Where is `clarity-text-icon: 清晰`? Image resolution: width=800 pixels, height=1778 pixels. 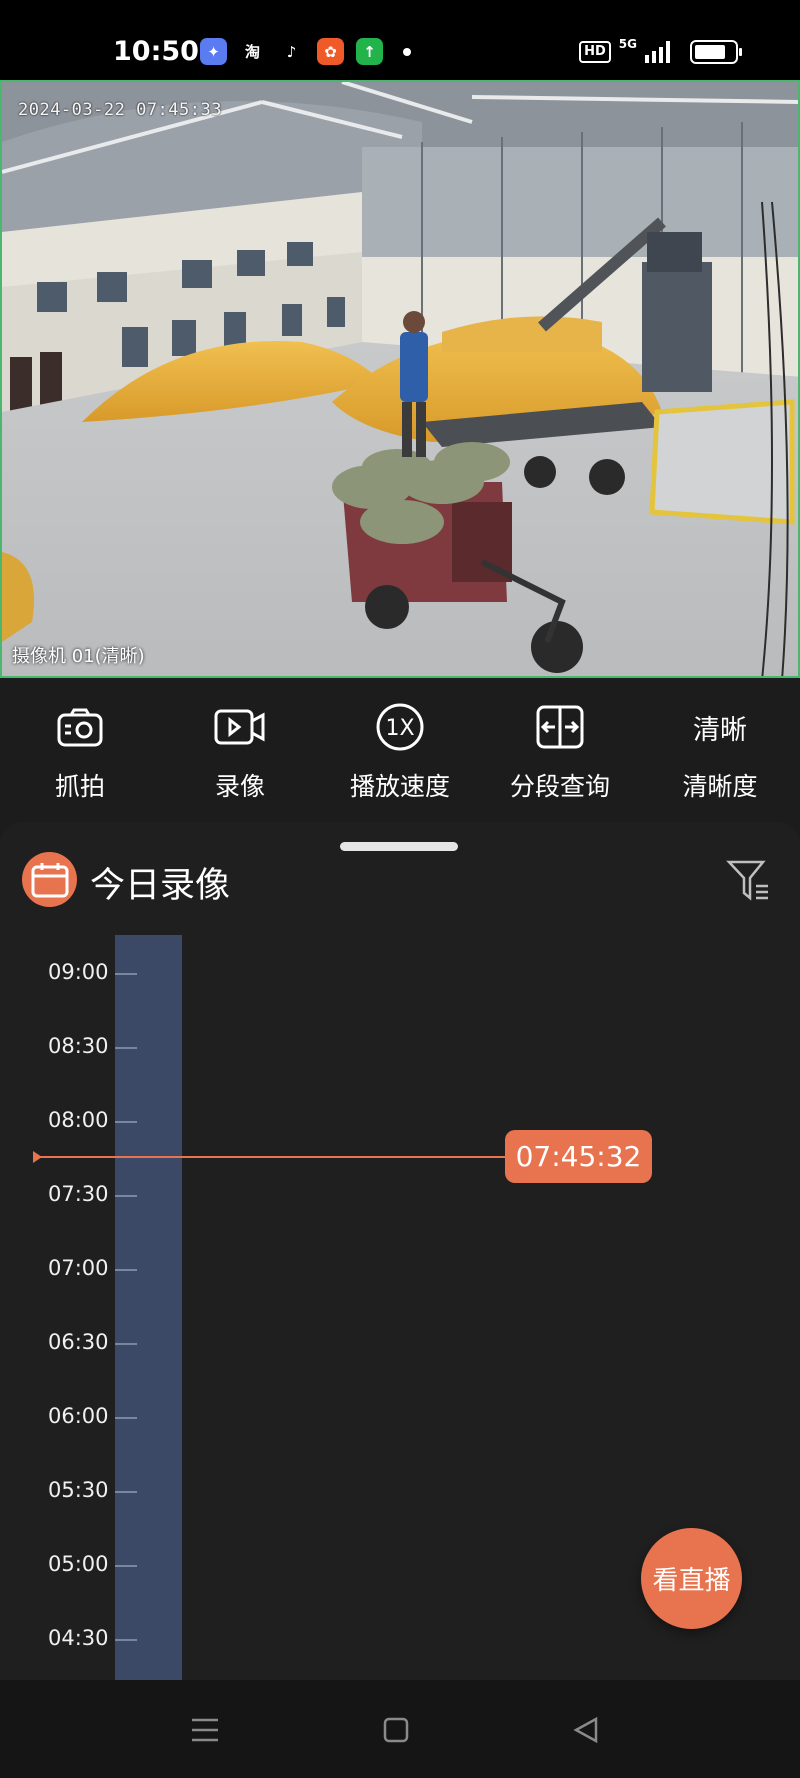
clarity-text-icon: 清晰 is located at coordinates (720, 727).